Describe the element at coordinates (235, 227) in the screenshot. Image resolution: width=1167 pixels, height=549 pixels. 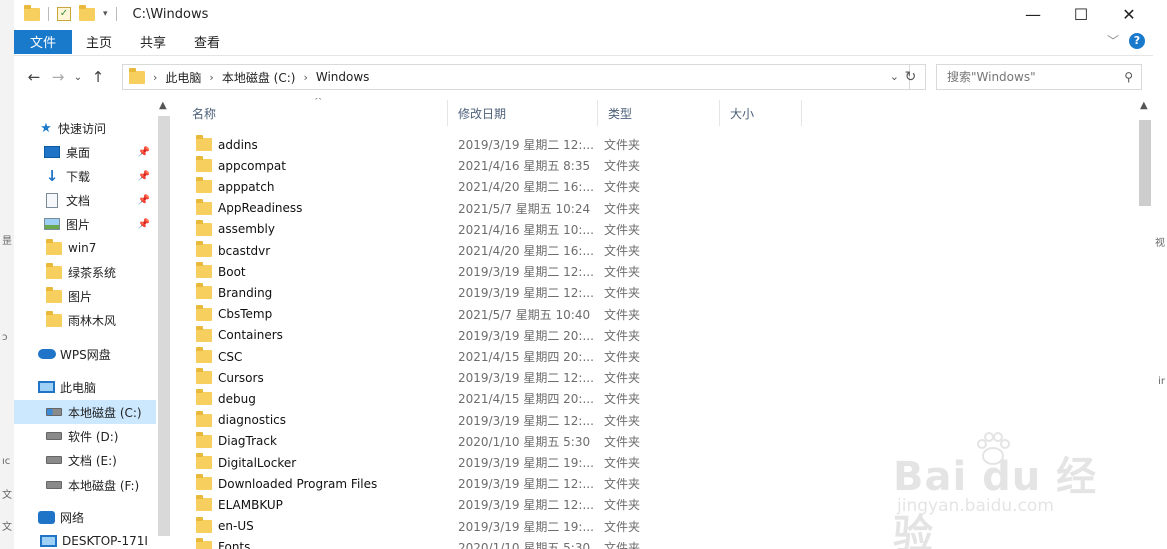
I see `file-name-cell: assembly` at that location.